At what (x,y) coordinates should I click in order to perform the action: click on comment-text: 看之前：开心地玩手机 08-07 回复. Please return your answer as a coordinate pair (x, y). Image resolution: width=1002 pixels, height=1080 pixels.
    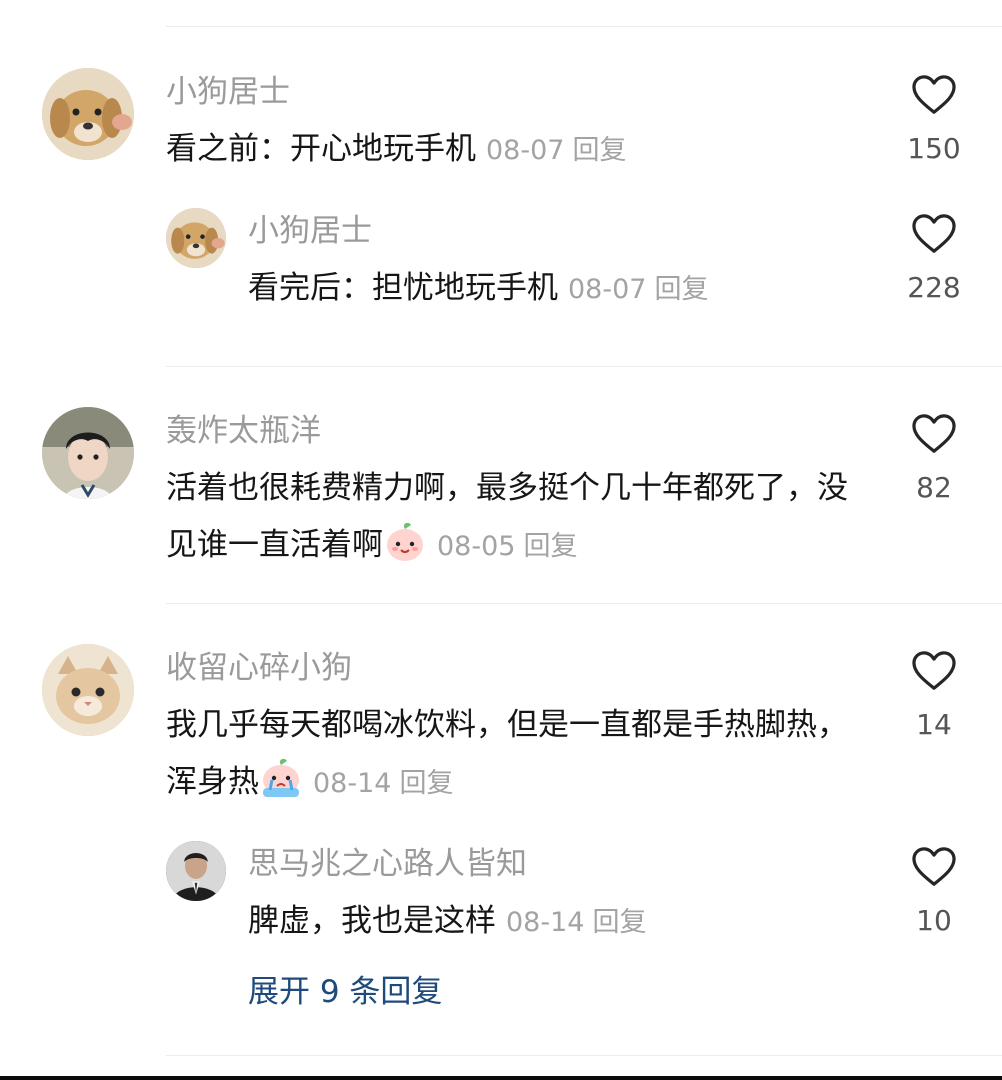
    Looking at the image, I should click on (516, 150).